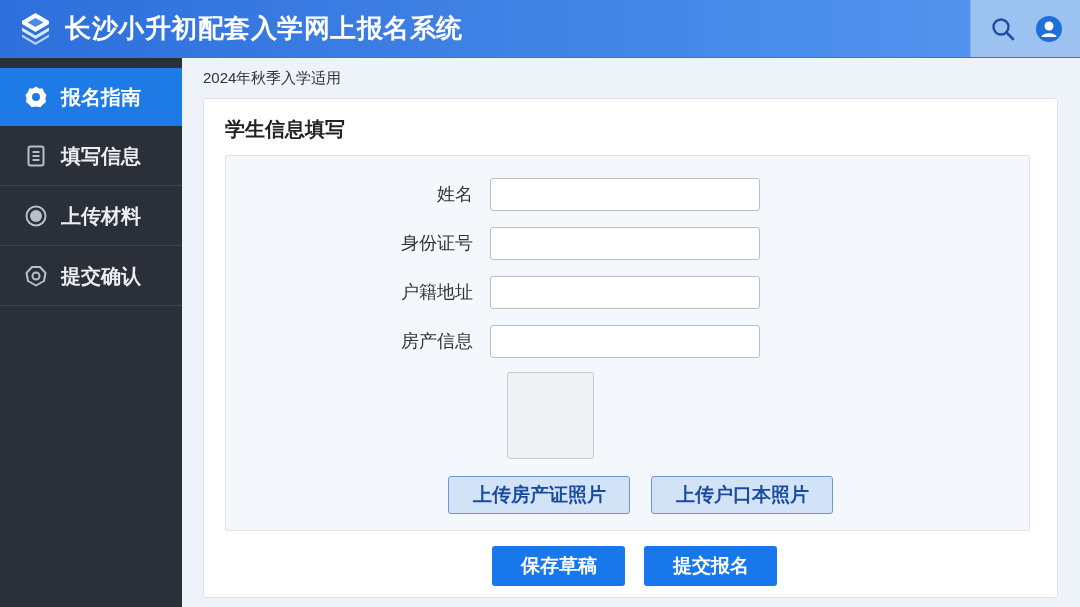 The width and height of the screenshot is (1080, 607). What do you see at coordinates (36, 275) in the screenshot?
I see `hexagon-icon` at bounding box center [36, 275].